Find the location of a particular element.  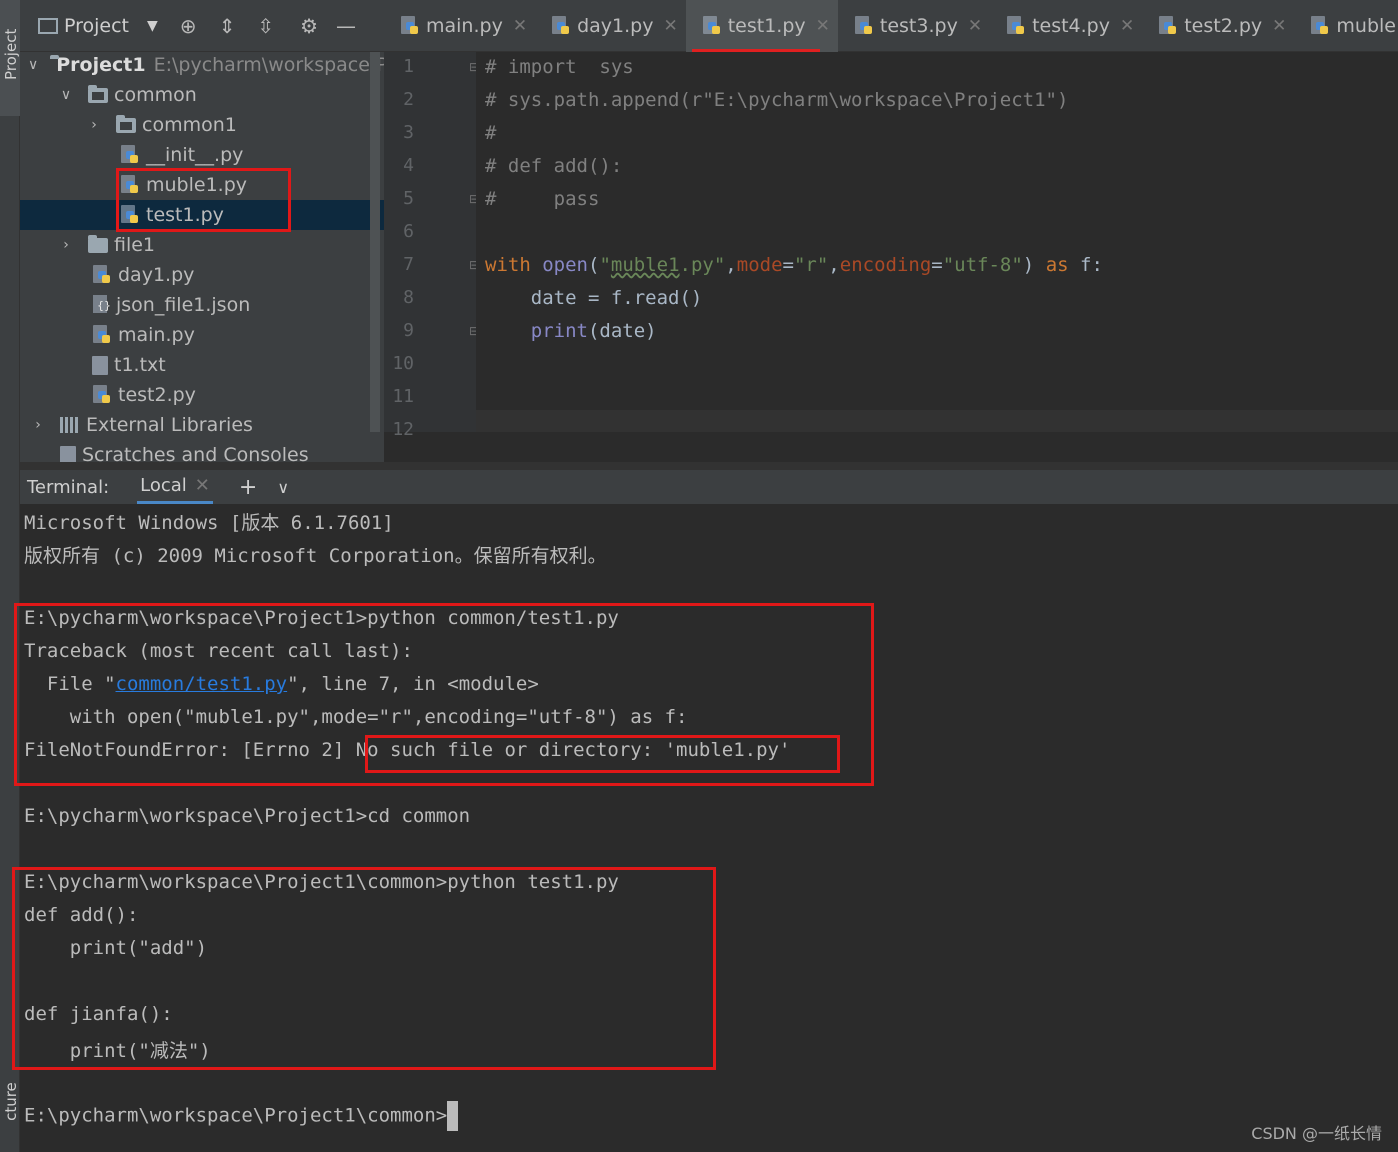

tab-test4-py: test4.py ✕ is located at coordinates (1066, 26).